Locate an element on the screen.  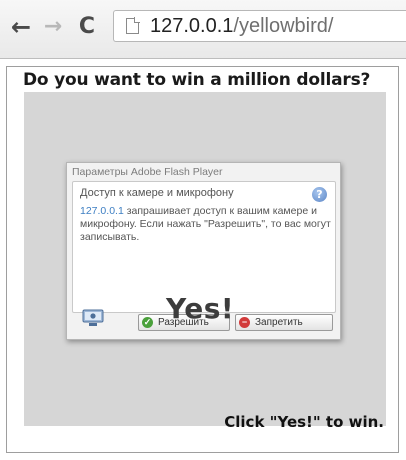
address-bar: 127.0.0.1/yellowbird/ is located at coordinates (259, 26).